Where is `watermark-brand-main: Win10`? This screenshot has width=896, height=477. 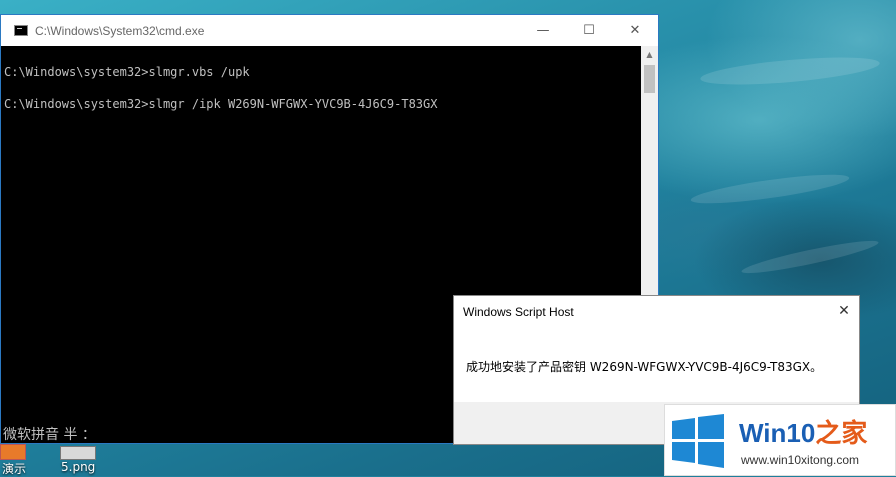 watermark-brand-main: Win10 is located at coordinates (777, 433).